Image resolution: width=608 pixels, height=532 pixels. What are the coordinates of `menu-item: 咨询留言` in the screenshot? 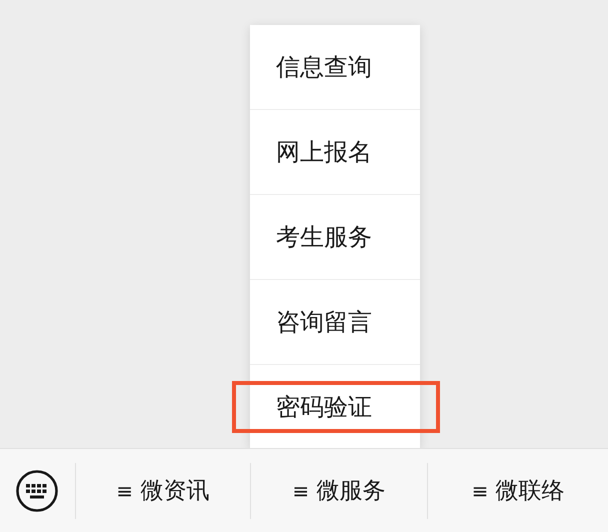 It's located at (335, 322).